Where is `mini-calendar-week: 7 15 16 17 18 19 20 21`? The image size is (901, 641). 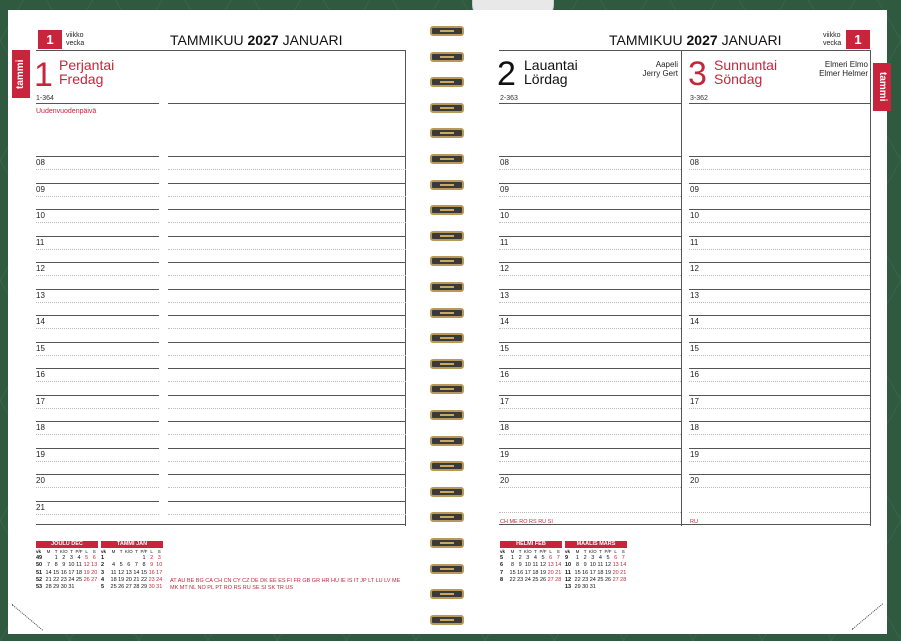
mini-calendar-week: 7 15 16 17 18 19 20 21 is located at coordinates (531, 572).